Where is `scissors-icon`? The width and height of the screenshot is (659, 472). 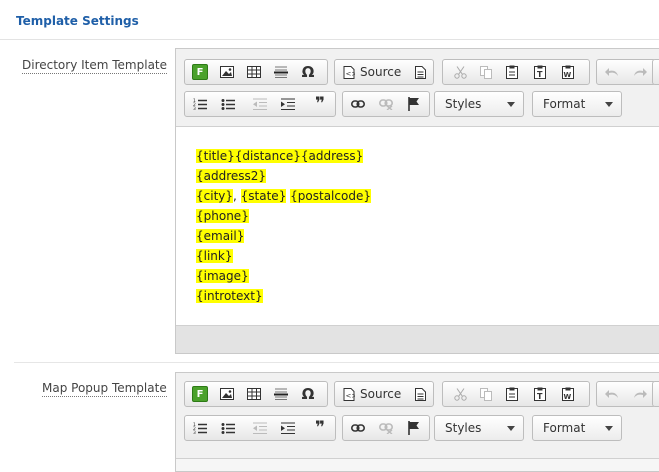 scissors-icon is located at coordinates (460, 72).